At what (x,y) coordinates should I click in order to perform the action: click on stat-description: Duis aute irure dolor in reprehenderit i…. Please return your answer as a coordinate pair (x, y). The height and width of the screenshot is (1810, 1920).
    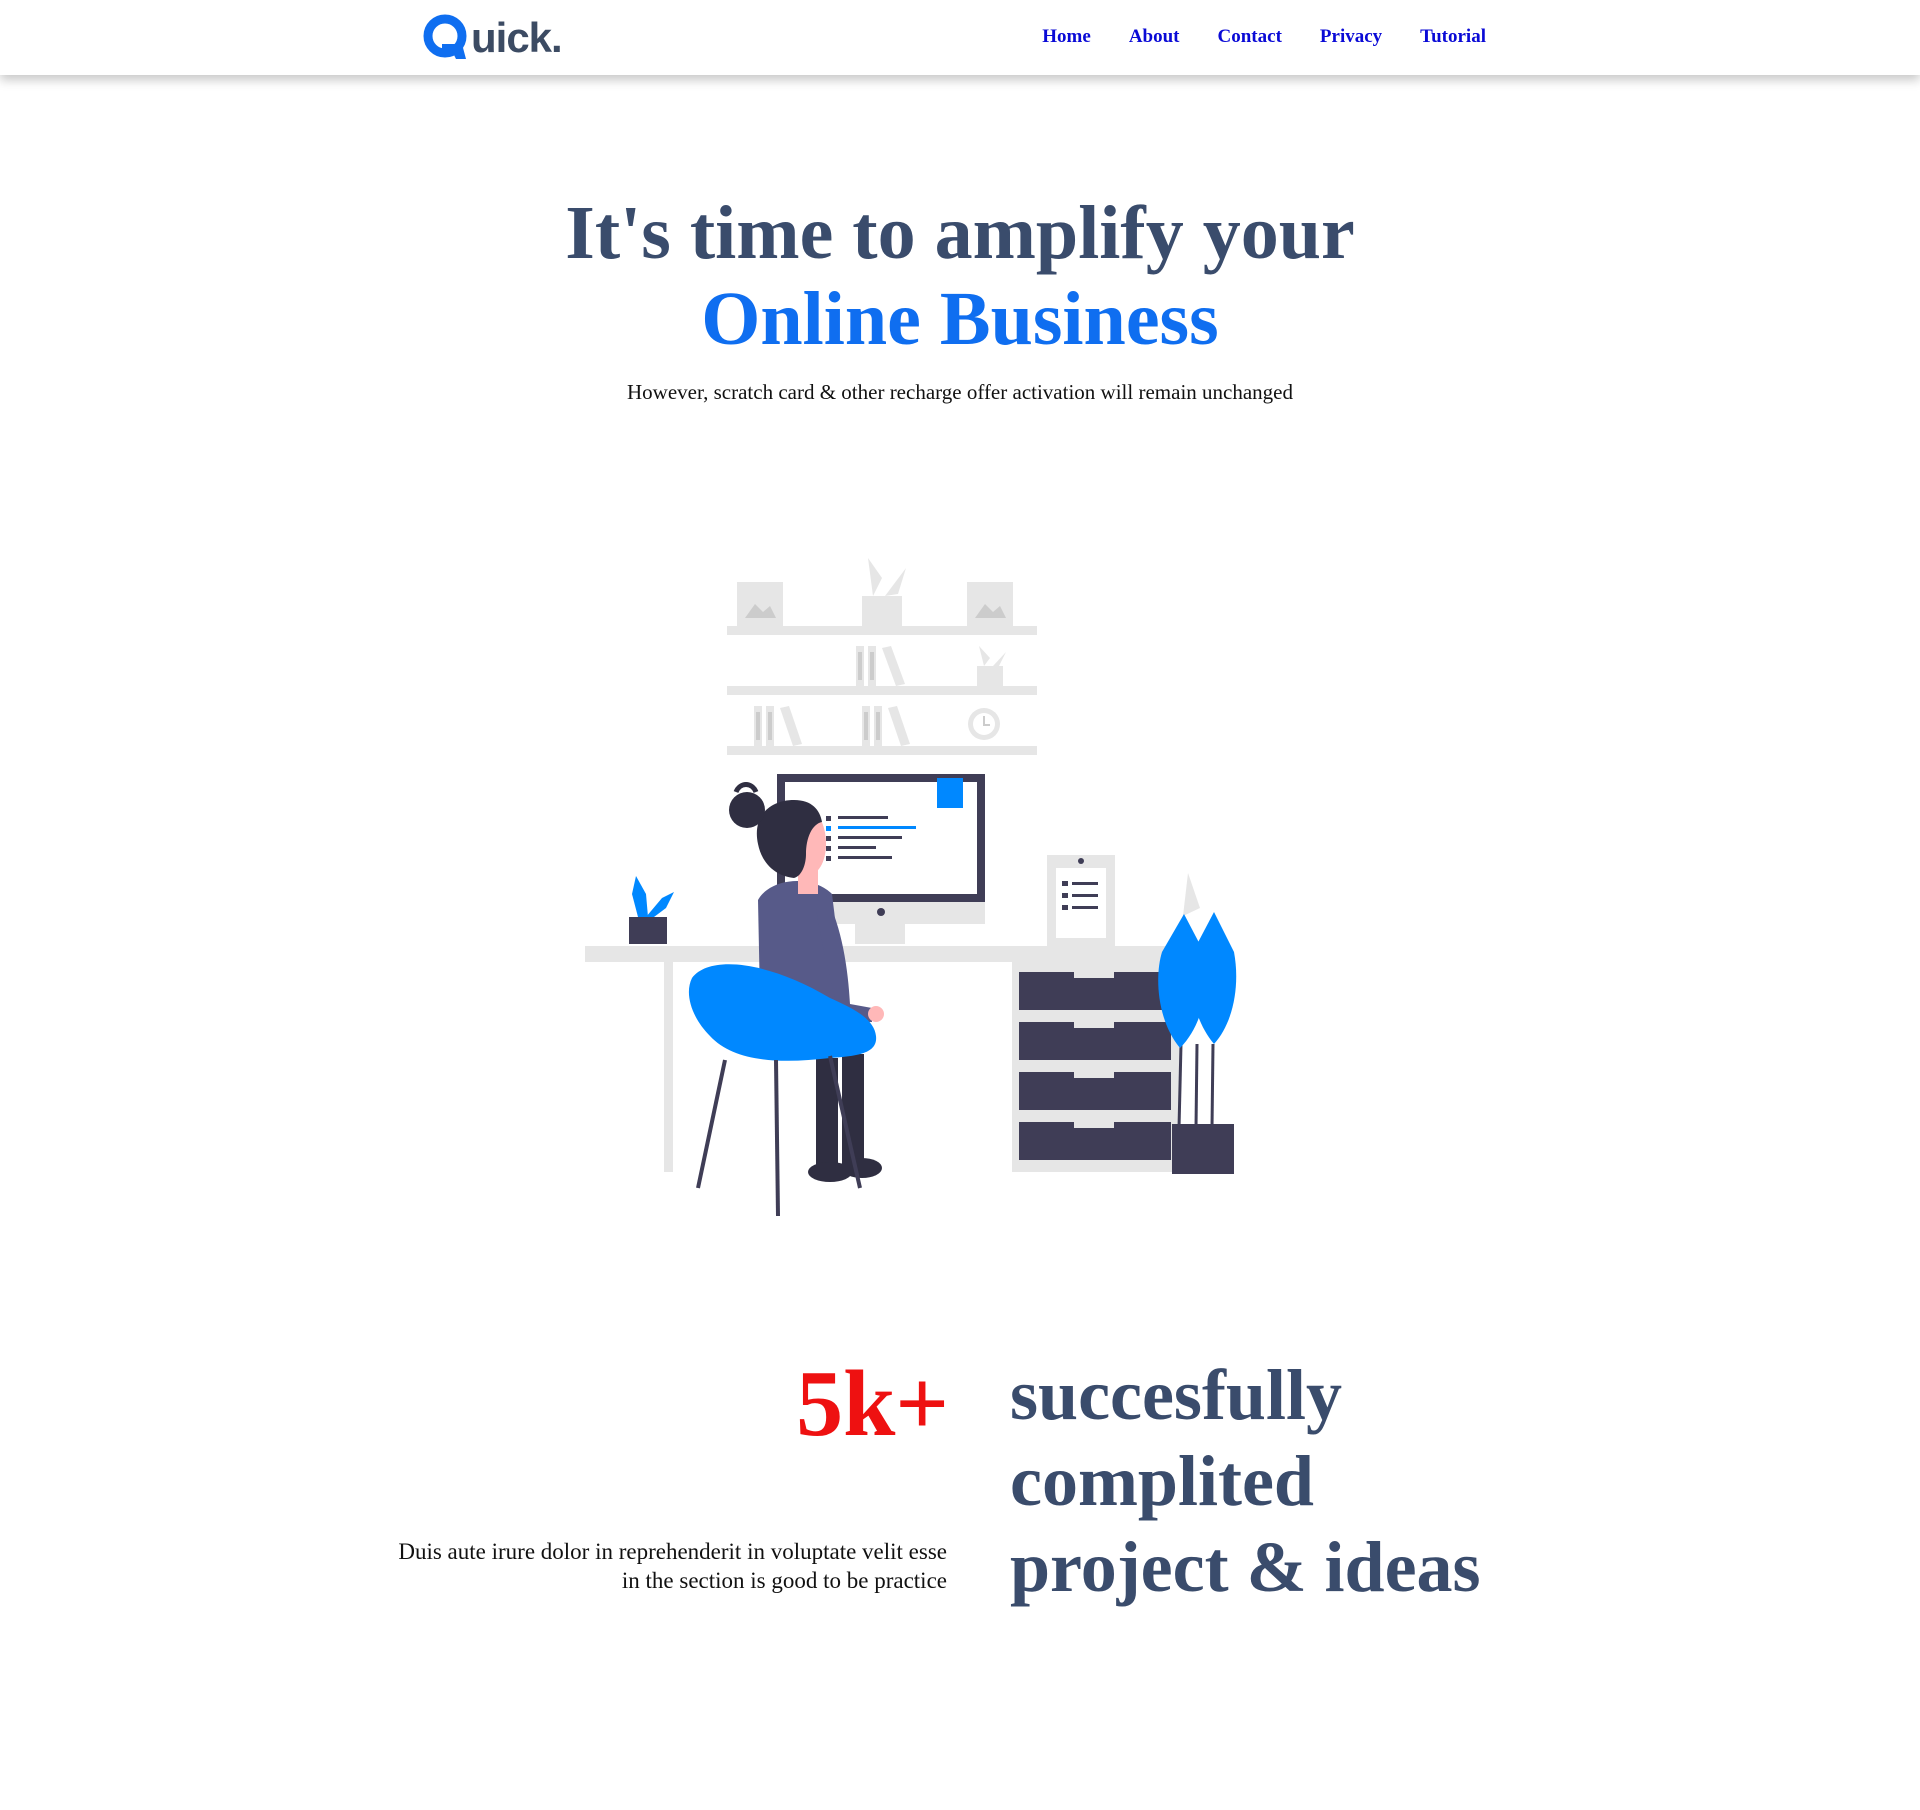
    Looking at the image, I should click on (672, 1566).